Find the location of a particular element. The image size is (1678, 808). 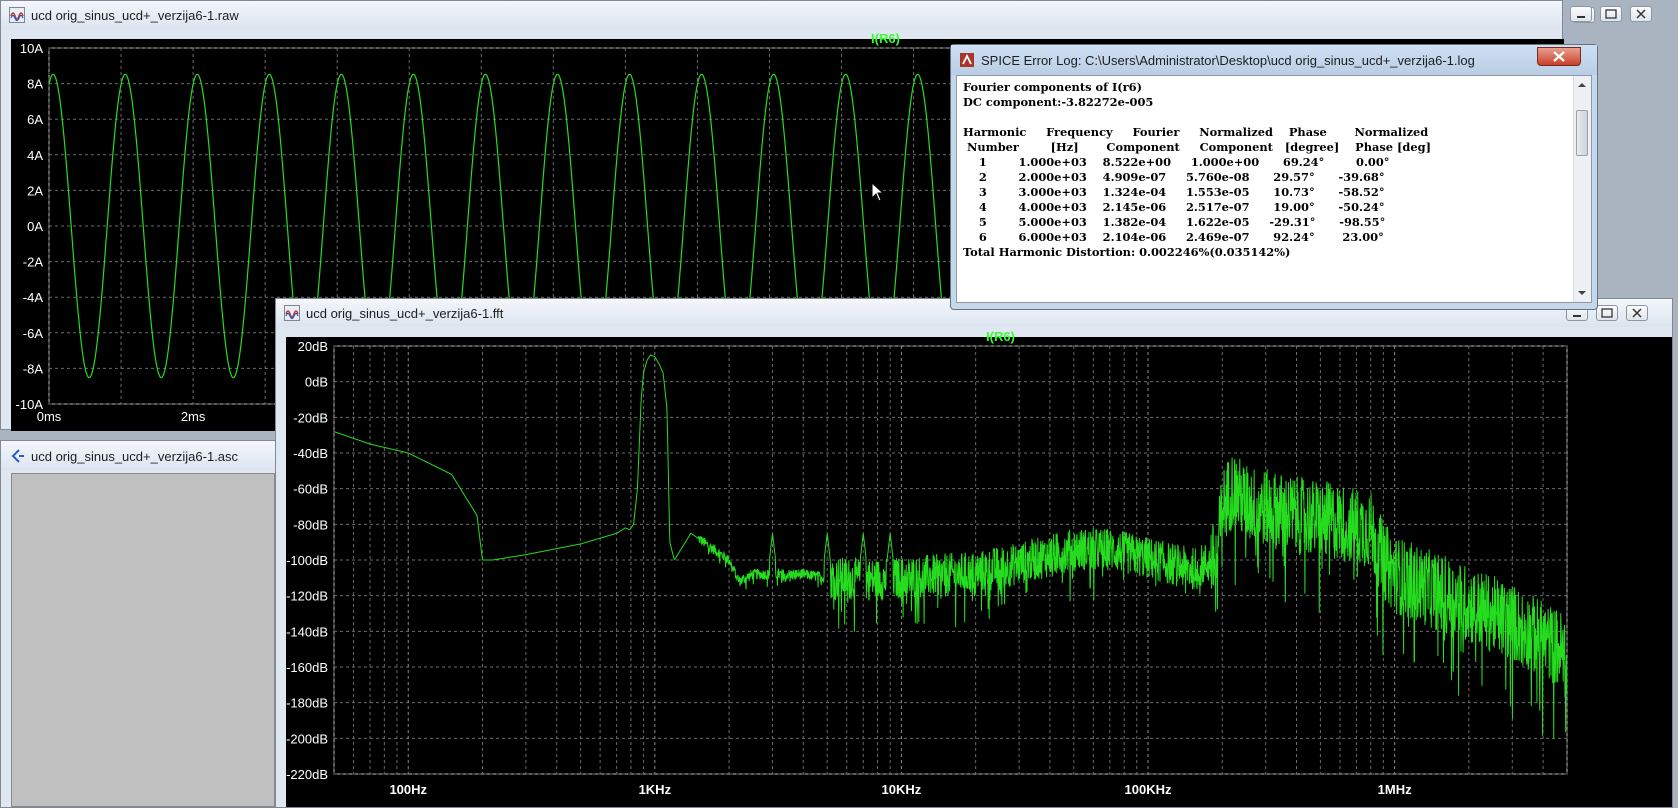

fft-x-tick-label: 100Hz is located at coordinates (408, 789).